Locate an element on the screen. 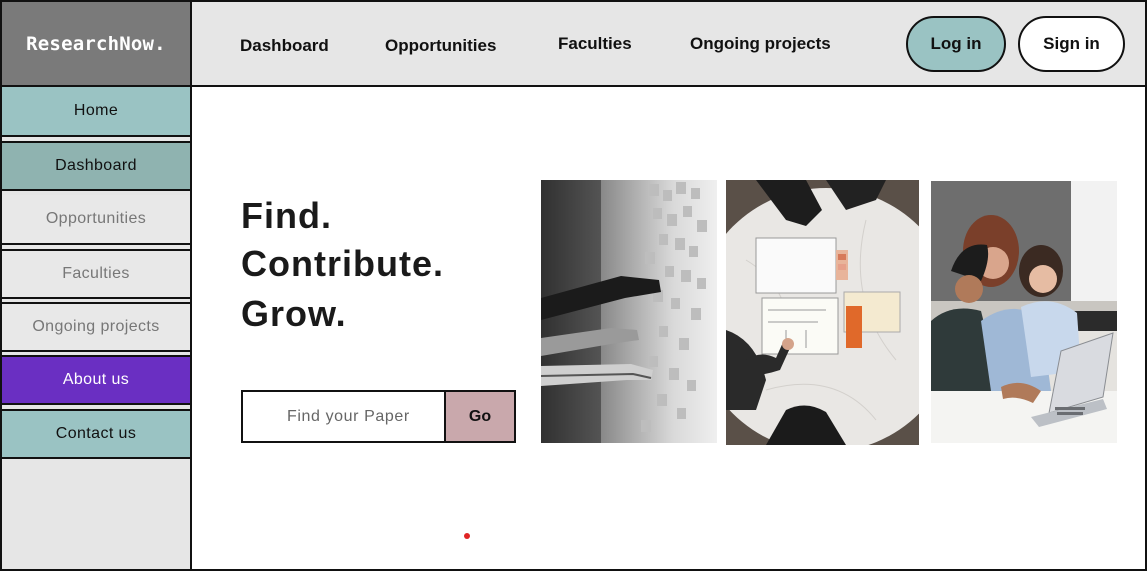 The height and width of the screenshot is (571, 1147). sticky-notes-illustration is located at coordinates (629, 311).